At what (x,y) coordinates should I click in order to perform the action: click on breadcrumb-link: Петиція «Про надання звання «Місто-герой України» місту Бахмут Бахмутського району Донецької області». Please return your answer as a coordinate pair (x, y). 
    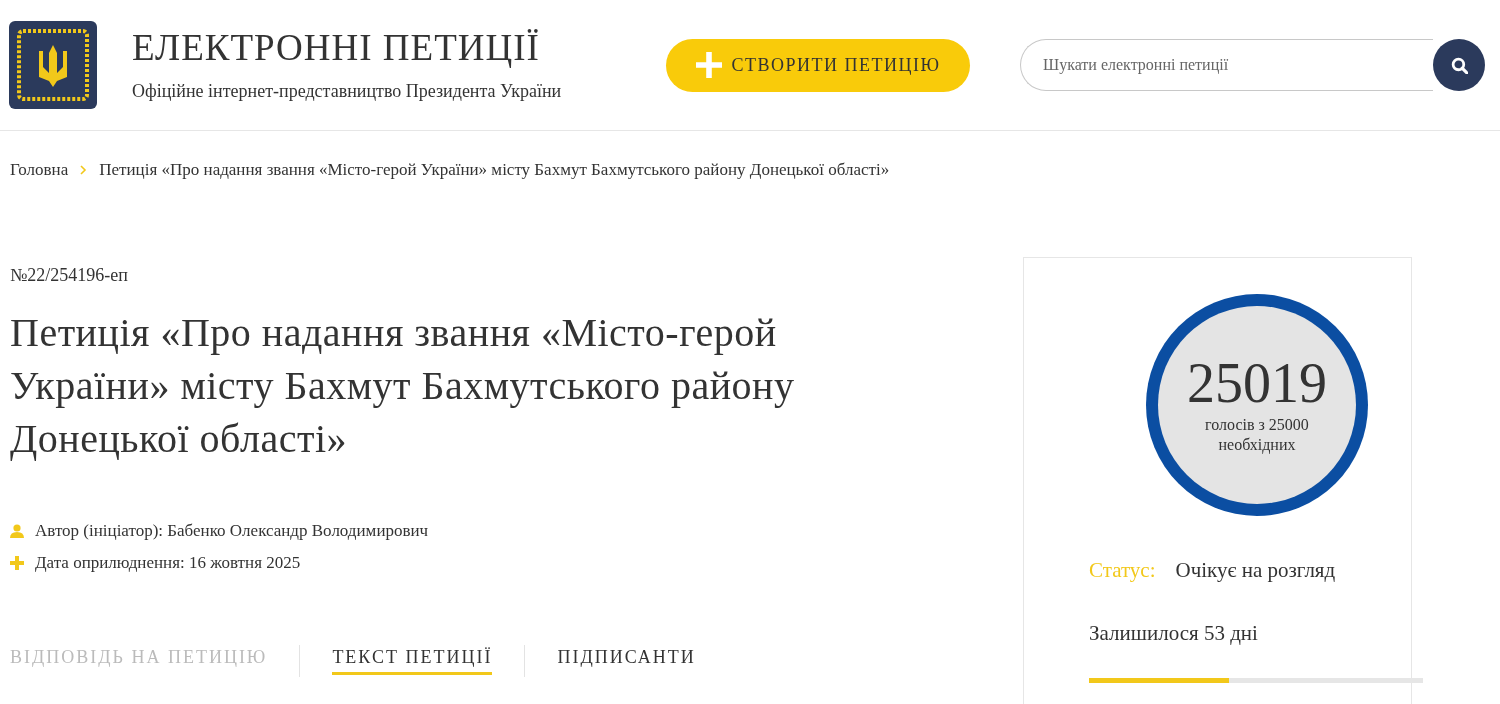
    Looking at the image, I should click on (494, 170).